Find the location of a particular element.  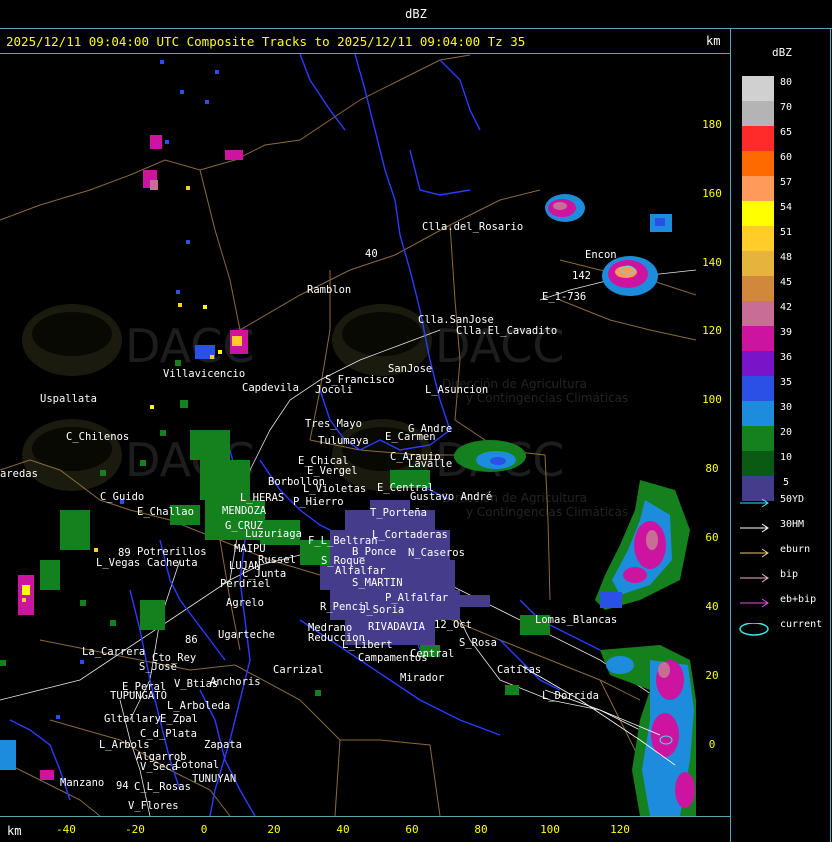

x-tick: 80 is located at coordinates (481, 829).